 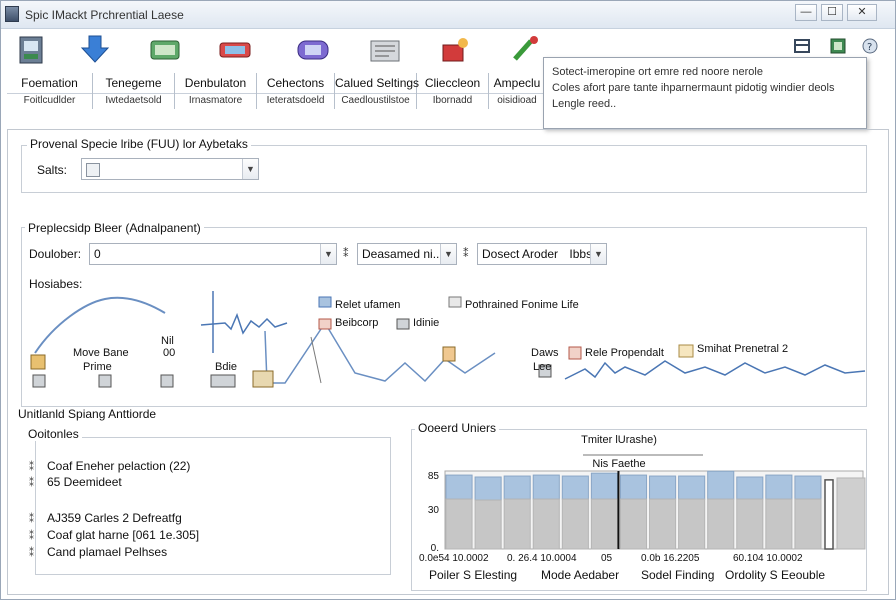 What do you see at coordinates (806, 12) in the screenshot?
I see `minimize-button: —` at bounding box center [806, 12].